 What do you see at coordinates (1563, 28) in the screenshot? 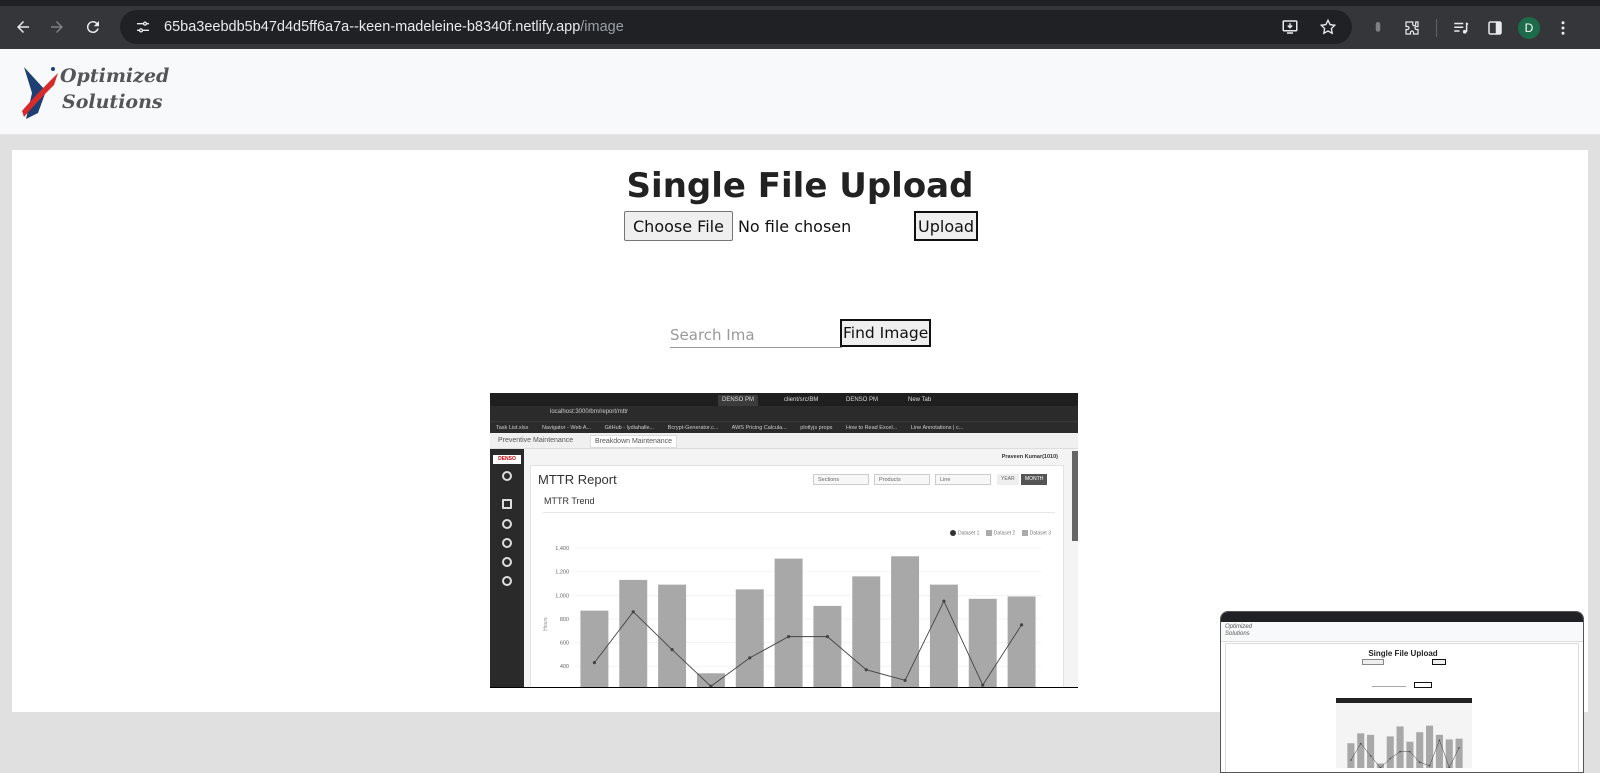
I see `more-menu-icon` at bounding box center [1563, 28].